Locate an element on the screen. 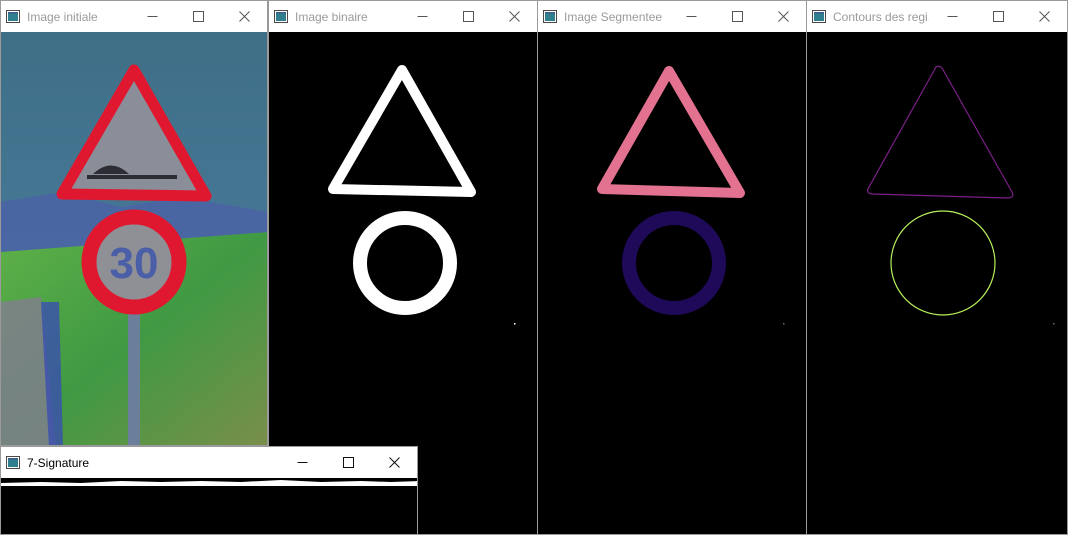 The height and width of the screenshot is (535, 1068). speed-limit-number: 30 is located at coordinates (134, 263).